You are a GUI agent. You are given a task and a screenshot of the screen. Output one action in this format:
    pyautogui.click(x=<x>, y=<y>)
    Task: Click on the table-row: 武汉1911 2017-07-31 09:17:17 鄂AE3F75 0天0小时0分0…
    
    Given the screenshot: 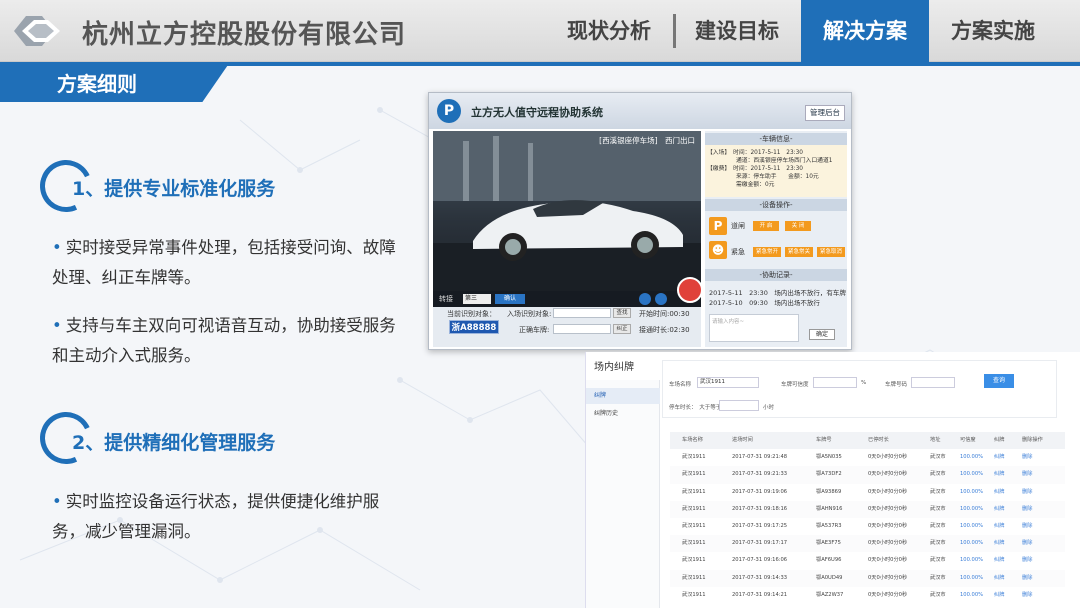 What is the action you would take?
    pyautogui.click(x=867, y=544)
    